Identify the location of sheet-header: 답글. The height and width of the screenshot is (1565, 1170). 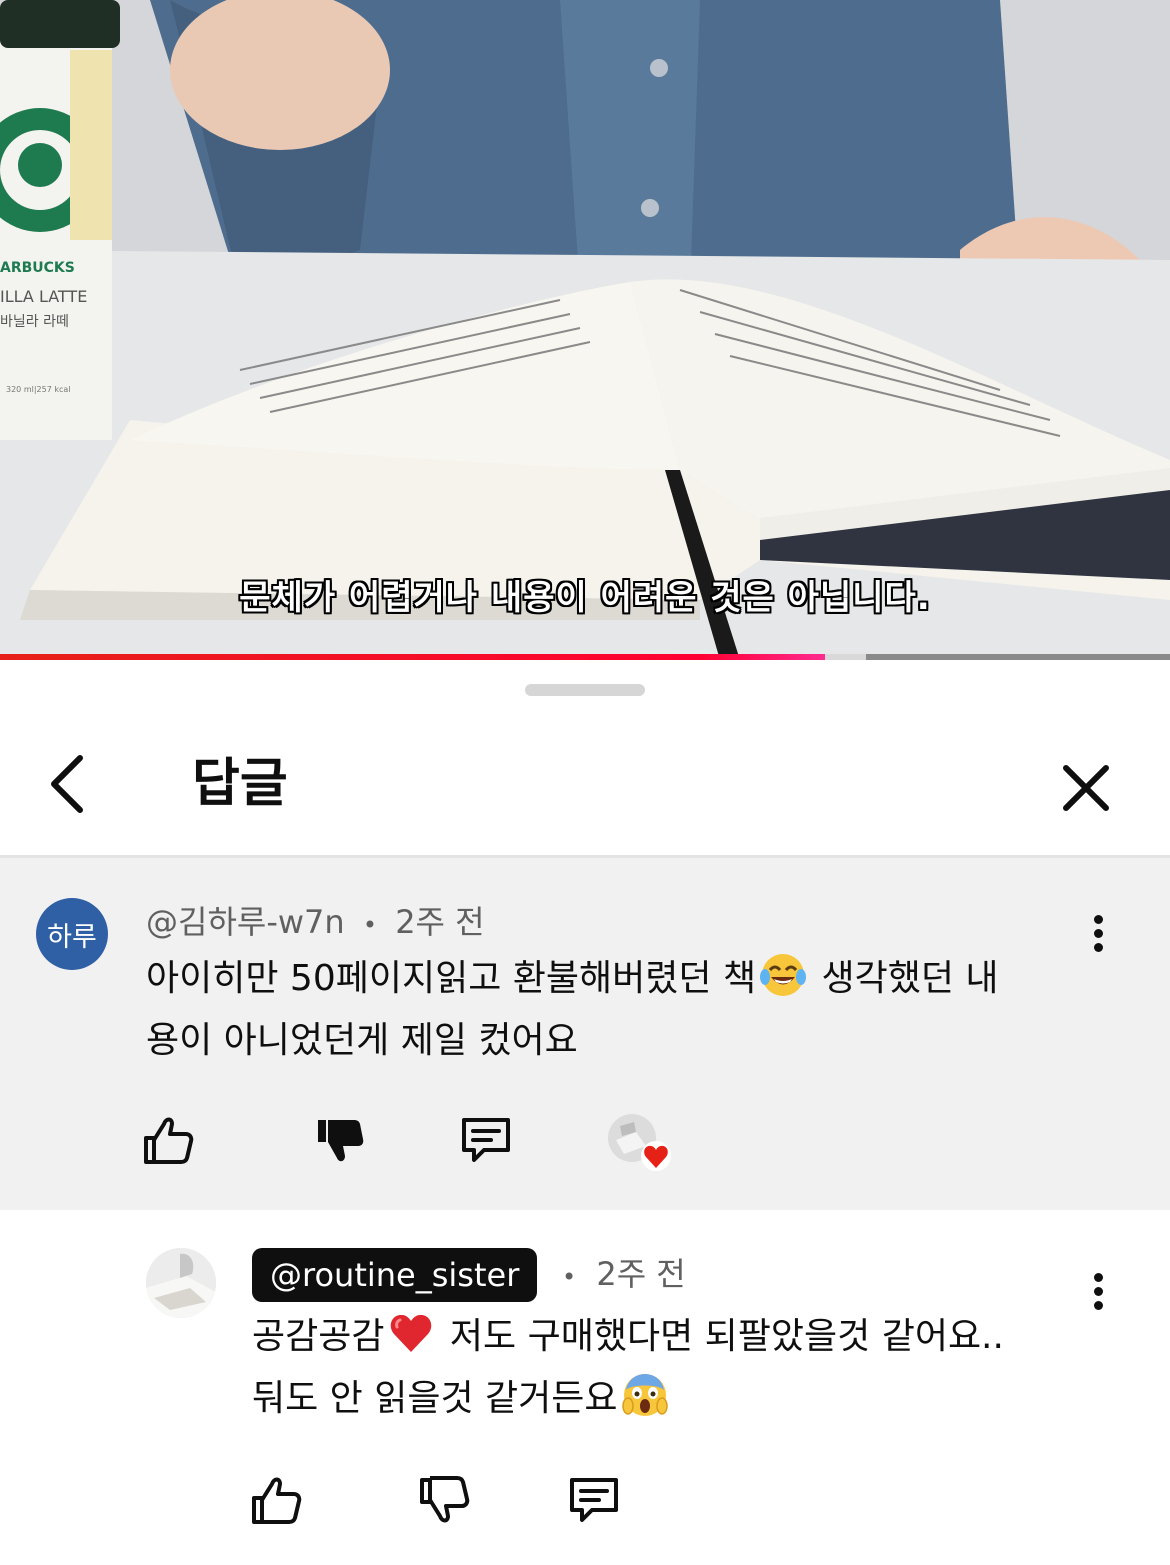
(585, 793).